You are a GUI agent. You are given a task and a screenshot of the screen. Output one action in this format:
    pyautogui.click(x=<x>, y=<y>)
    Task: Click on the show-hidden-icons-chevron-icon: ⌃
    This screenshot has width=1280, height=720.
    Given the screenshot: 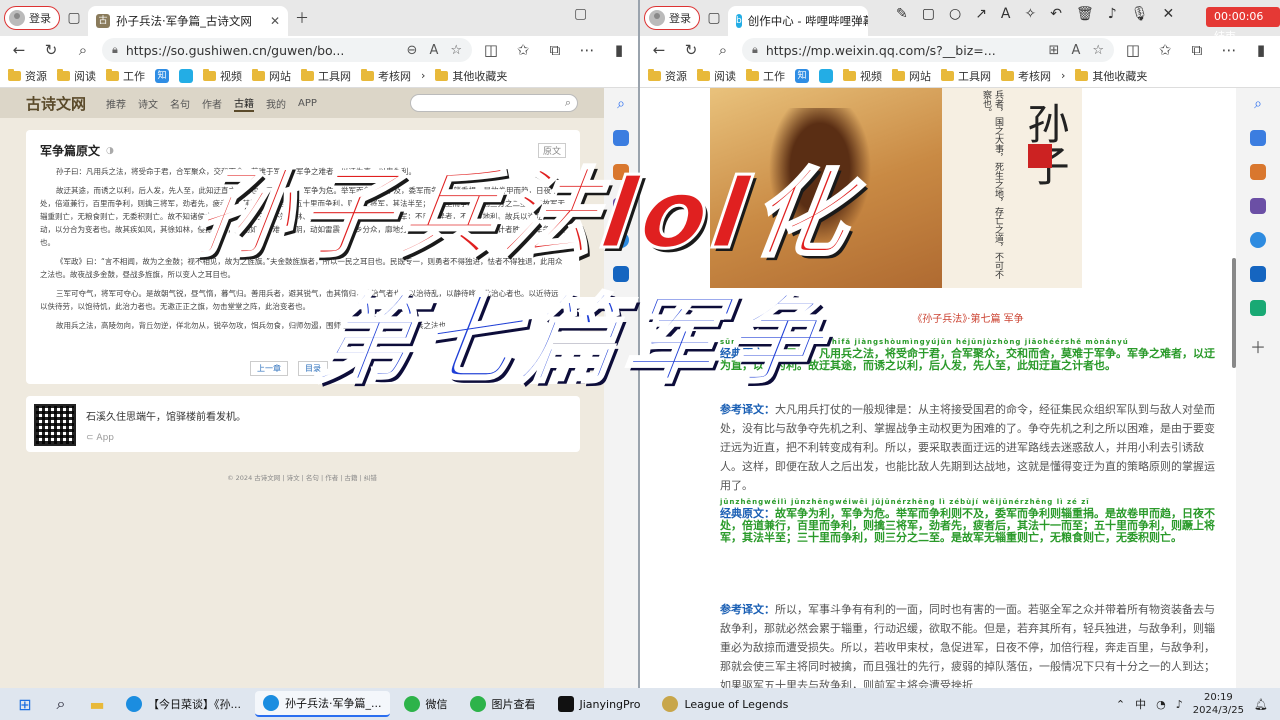 What is the action you would take?
    pyautogui.click(x=1120, y=704)
    